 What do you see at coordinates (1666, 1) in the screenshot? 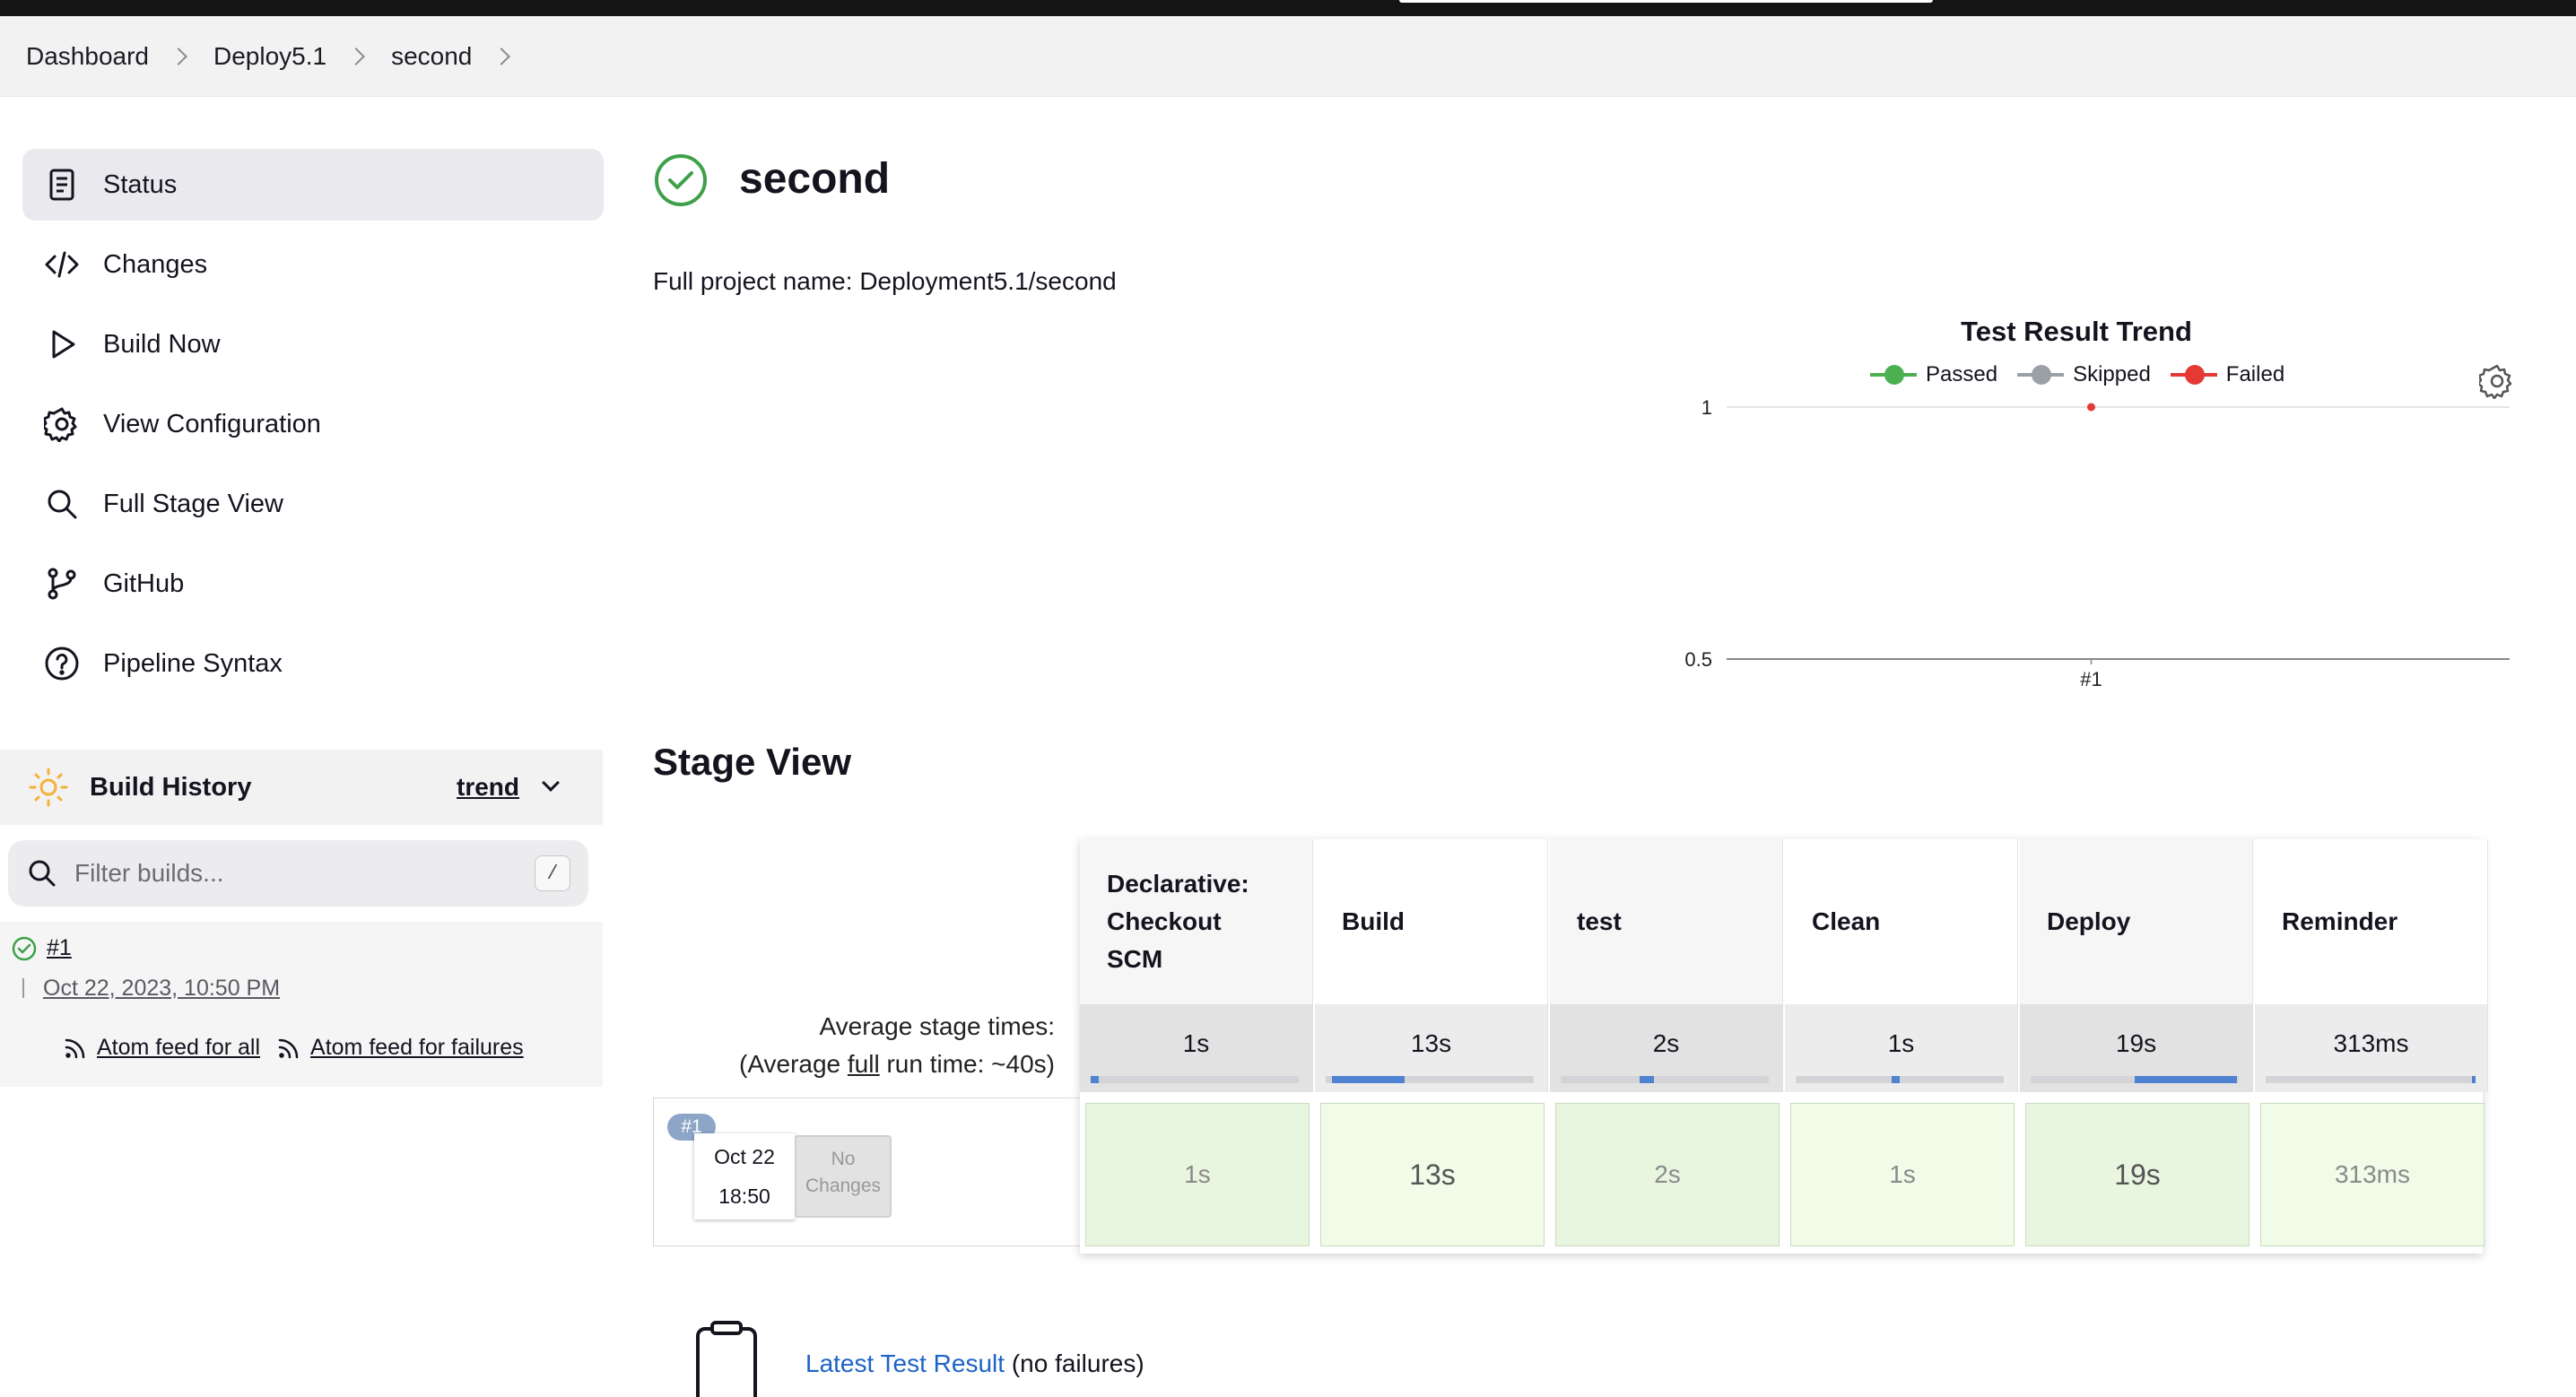
I see `address-pill` at bounding box center [1666, 1].